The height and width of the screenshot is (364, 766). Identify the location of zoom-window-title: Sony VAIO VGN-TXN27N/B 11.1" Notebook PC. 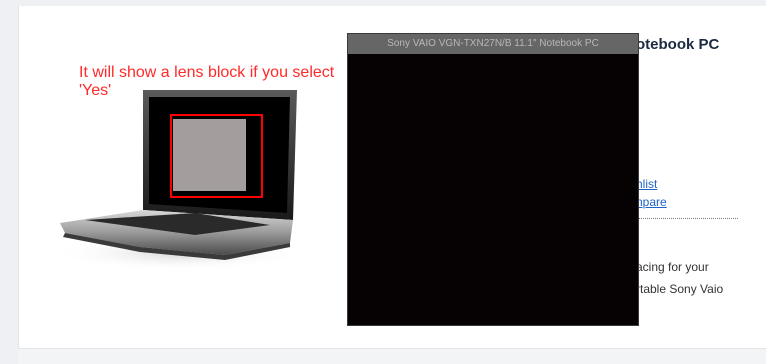
(493, 44).